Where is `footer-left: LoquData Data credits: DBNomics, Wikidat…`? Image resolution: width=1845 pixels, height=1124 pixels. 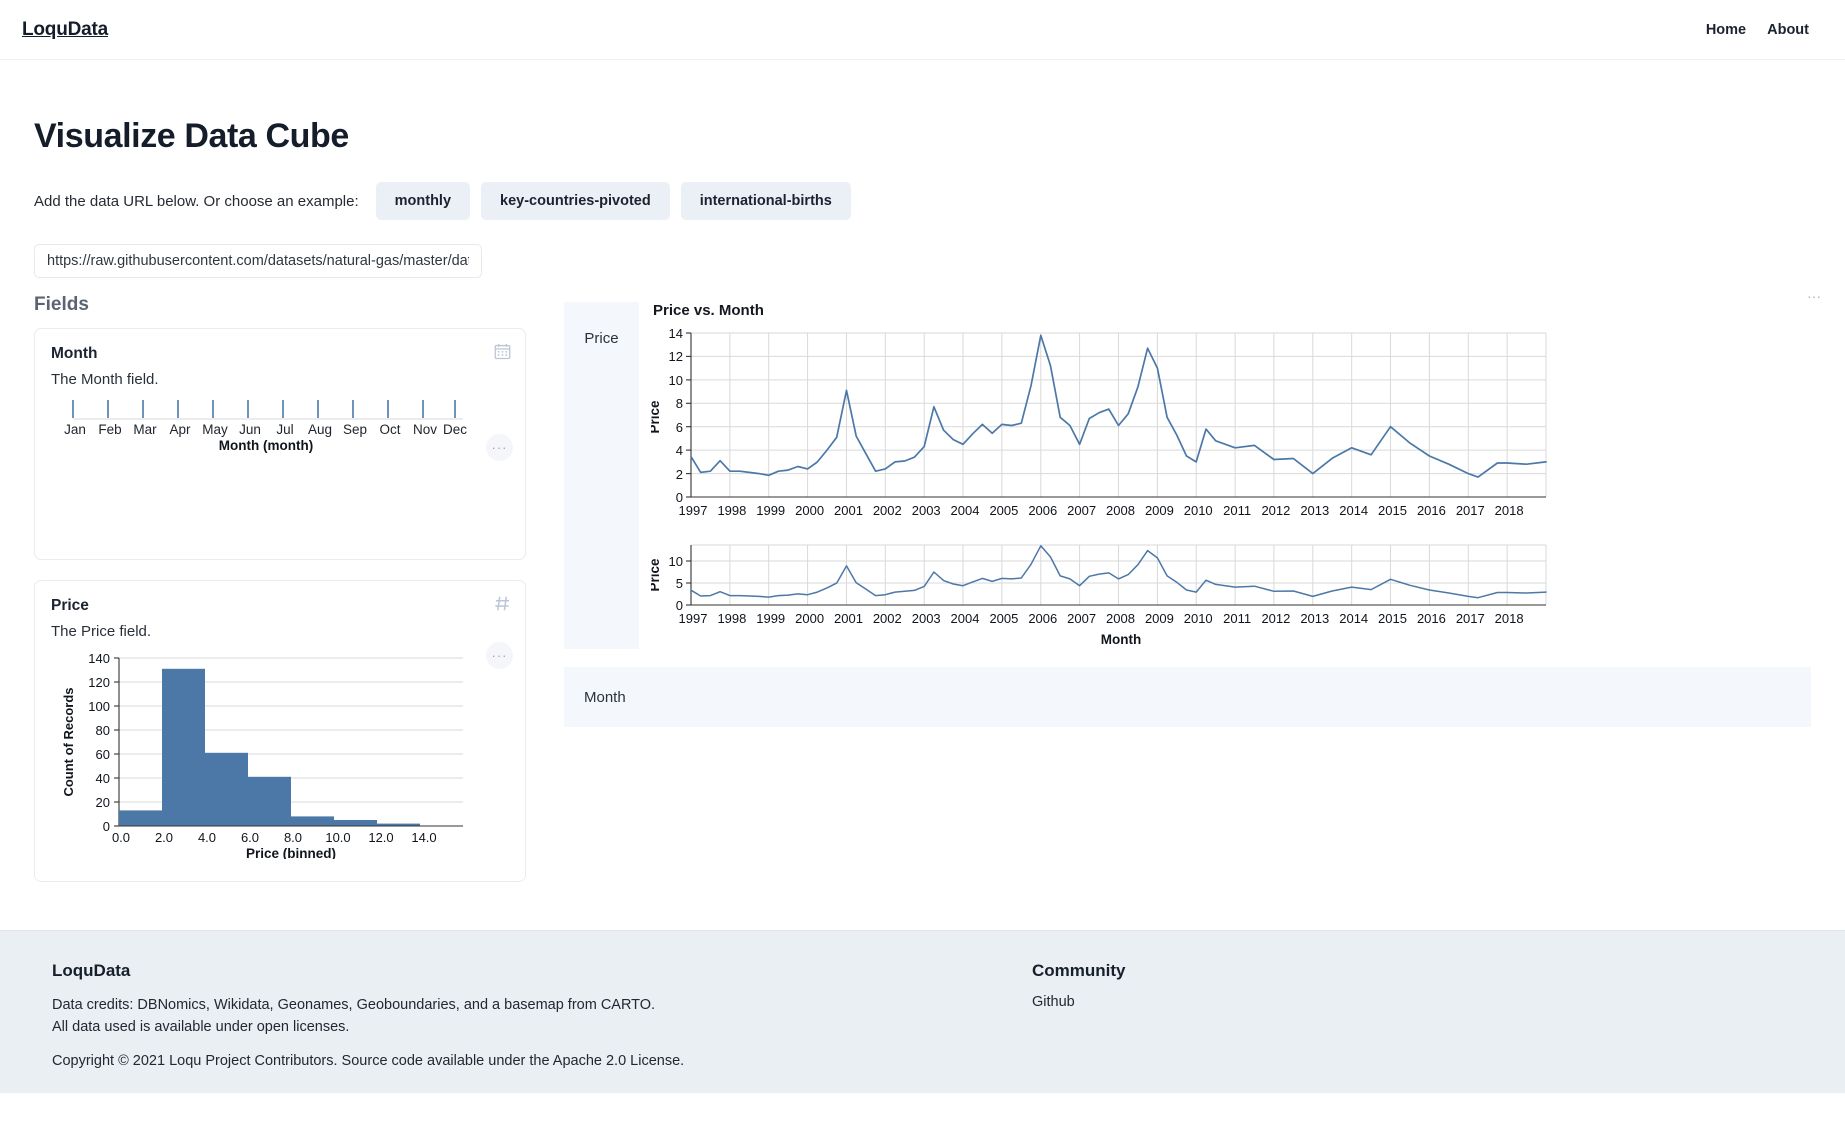
footer-left: LoquData Data credits: DBNomics, Wikidat… is located at coordinates (542, 1015).